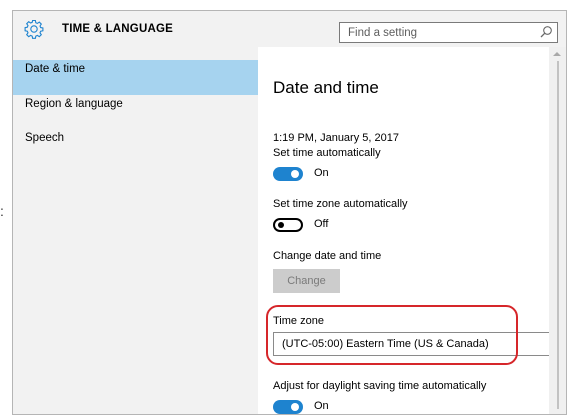 The height and width of the screenshot is (419, 571). What do you see at coordinates (135, 146) in the screenshot?
I see `sidebar-item-speech: Speech` at bounding box center [135, 146].